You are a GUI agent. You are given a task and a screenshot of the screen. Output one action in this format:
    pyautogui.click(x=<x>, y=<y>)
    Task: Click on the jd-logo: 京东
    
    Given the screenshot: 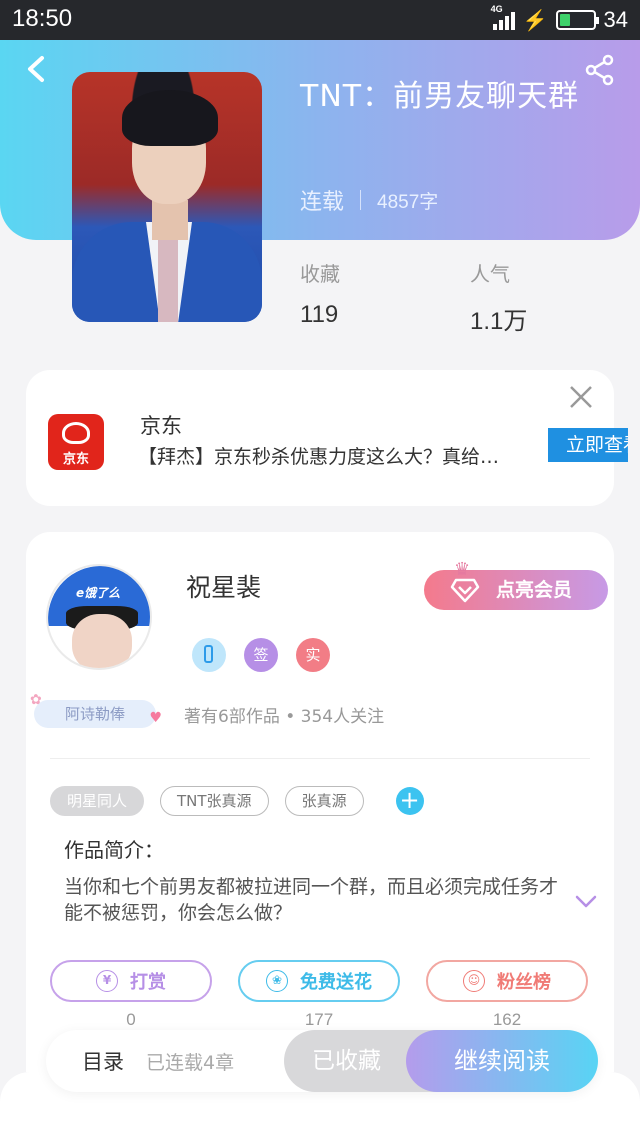 What is the action you would take?
    pyautogui.click(x=76, y=442)
    